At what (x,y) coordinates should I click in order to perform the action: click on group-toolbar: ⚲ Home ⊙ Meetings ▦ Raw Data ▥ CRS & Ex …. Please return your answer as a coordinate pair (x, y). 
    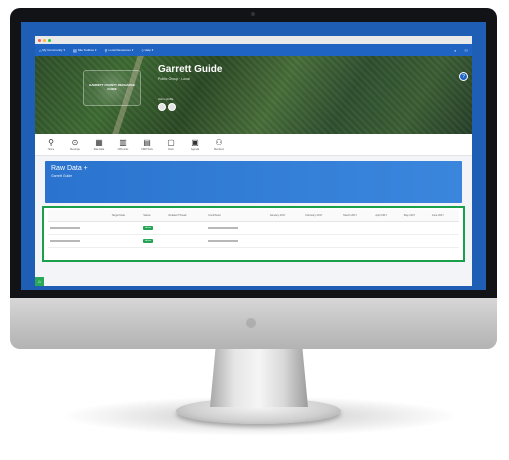
    Looking at the image, I should click on (253, 145).